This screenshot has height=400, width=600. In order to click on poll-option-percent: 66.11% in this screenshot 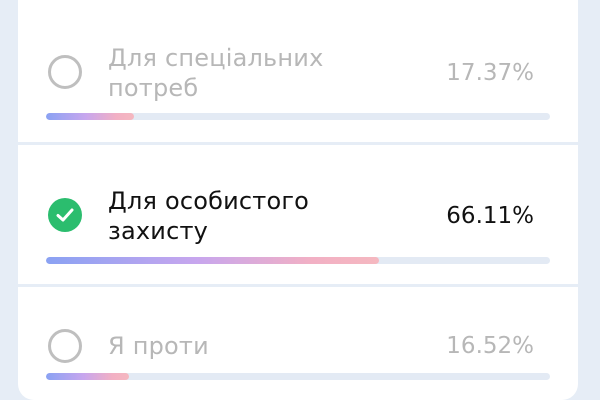, I will do `click(490, 216)`.